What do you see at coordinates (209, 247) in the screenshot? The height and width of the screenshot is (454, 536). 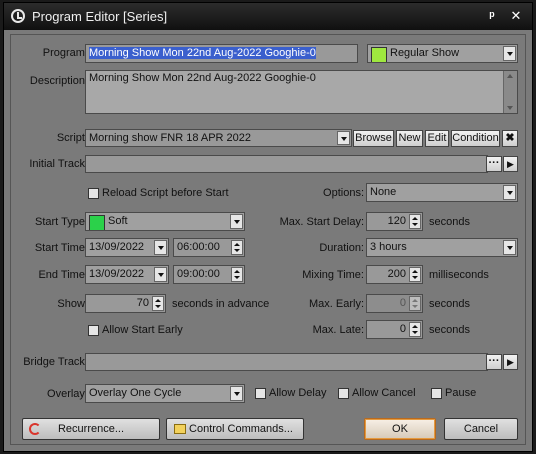 I see `start-time-input: 06:00:00` at bounding box center [209, 247].